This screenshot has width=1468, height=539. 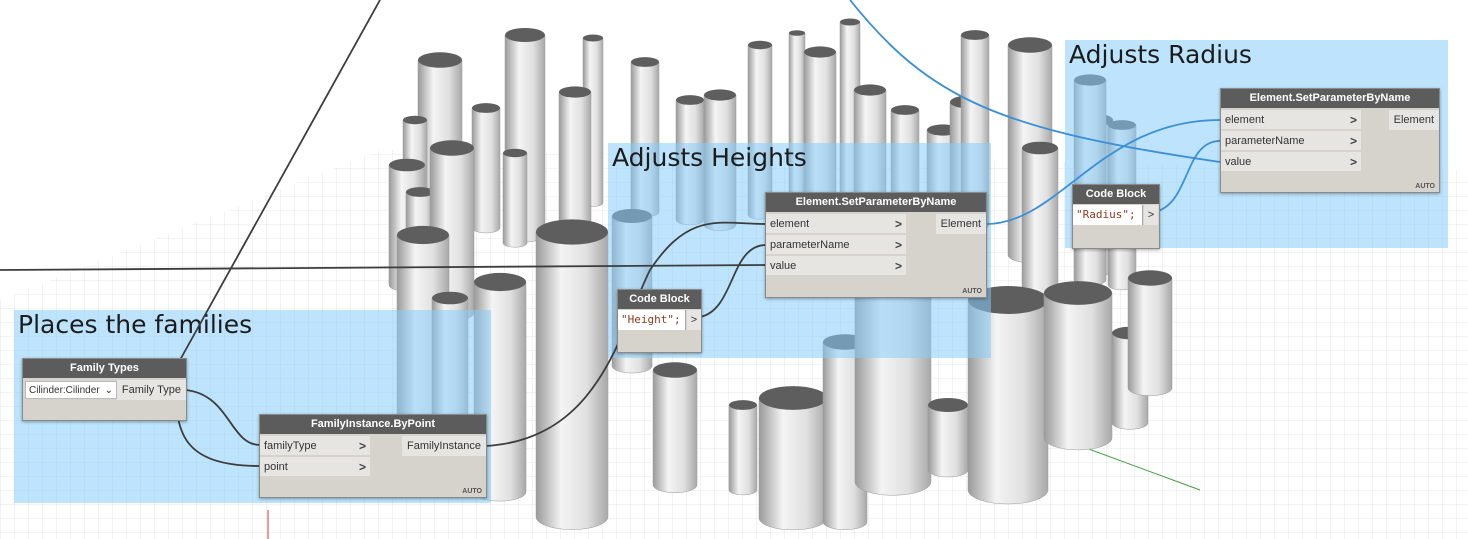 What do you see at coordinates (276, 467) in the screenshot?
I see `port-label: point` at bounding box center [276, 467].